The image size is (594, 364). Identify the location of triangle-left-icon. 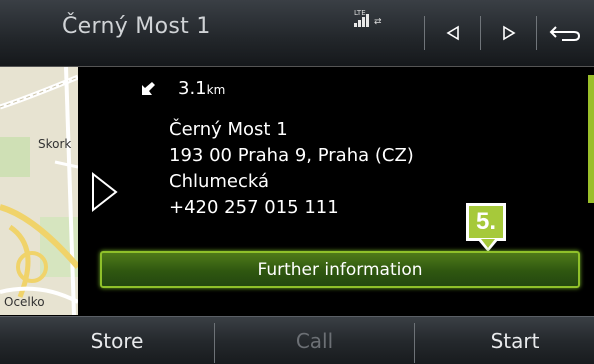
(452, 33).